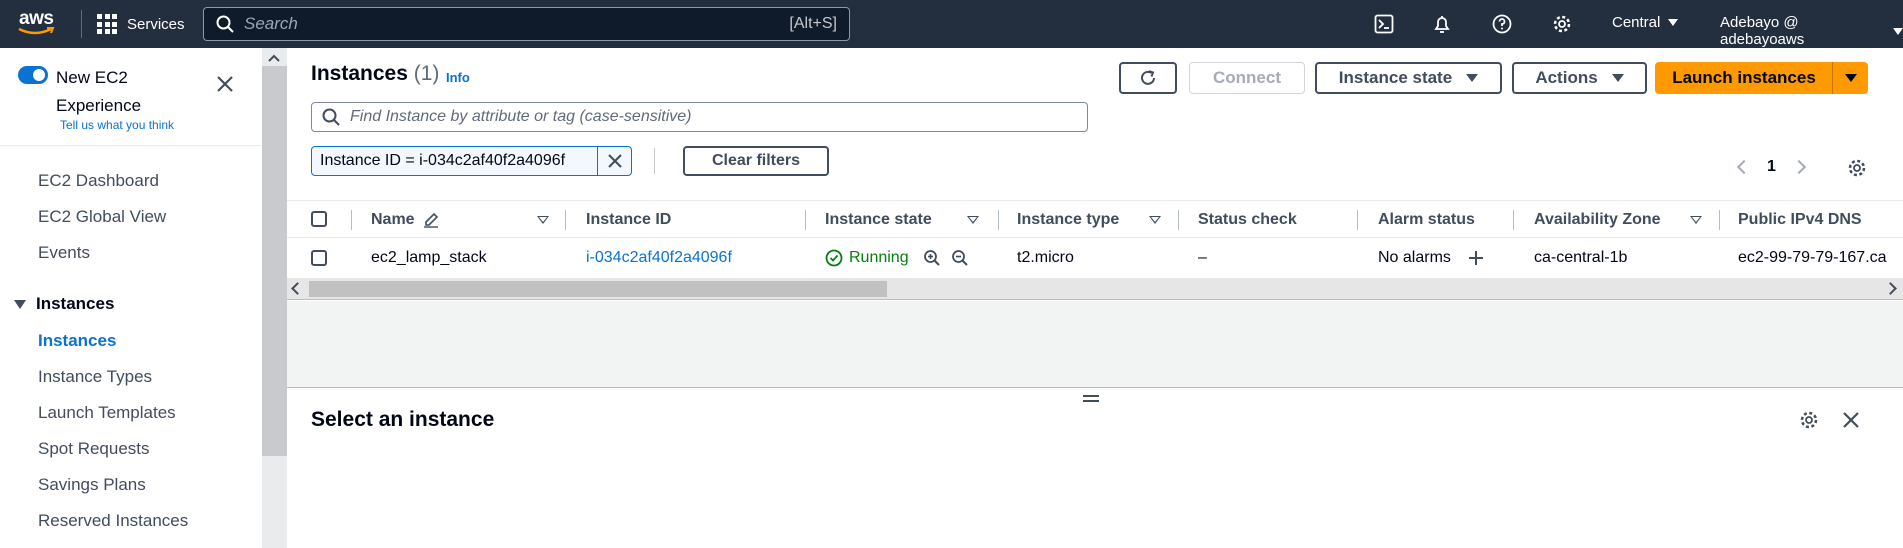 This screenshot has width=1903, height=548. What do you see at coordinates (1202, 257) in the screenshot?
I see `cell-status-check: –` at bounding box center [1202, 257].